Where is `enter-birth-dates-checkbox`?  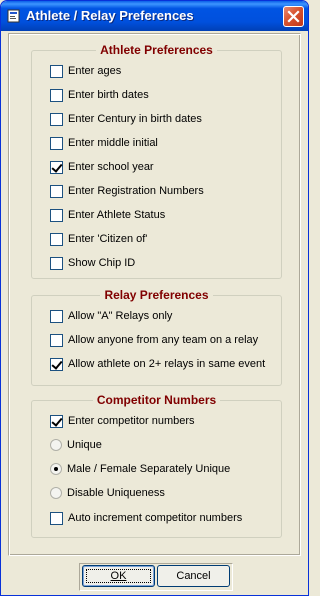 enter-birth-dates-checkbox is located at coordinates (56, 95).